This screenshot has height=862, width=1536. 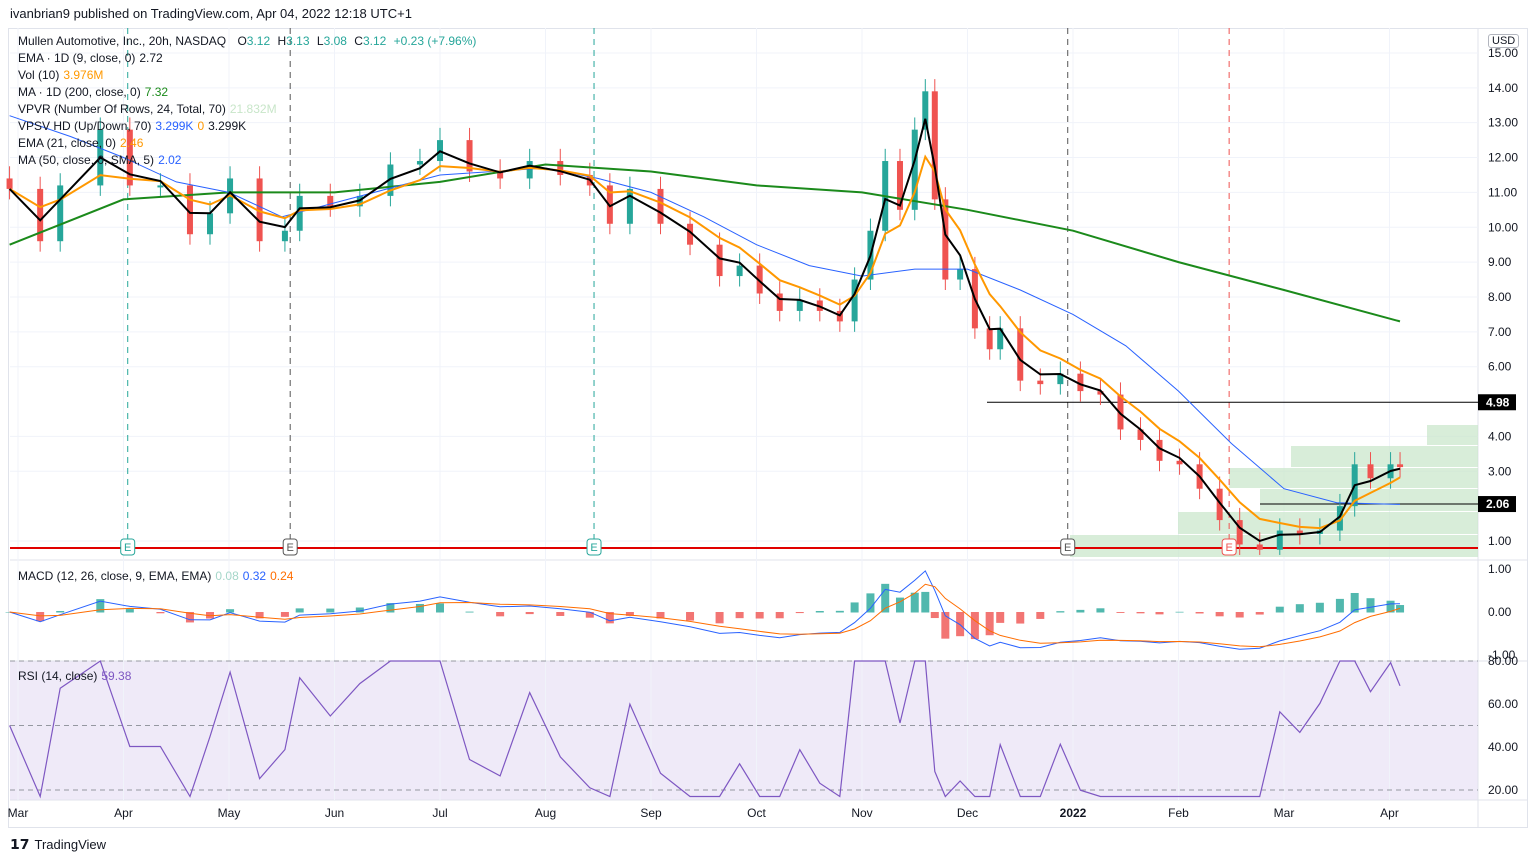 I want to click on high-value: 3.13, so click(x=298, y=41).